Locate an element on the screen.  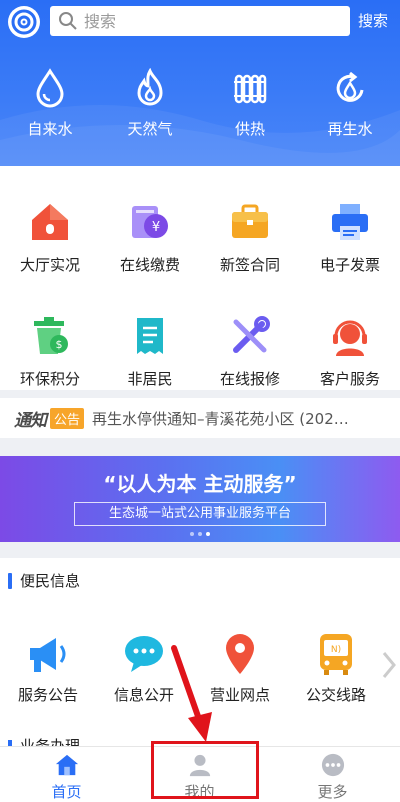
recycled-water-icon is located at coordinates (350, 86).